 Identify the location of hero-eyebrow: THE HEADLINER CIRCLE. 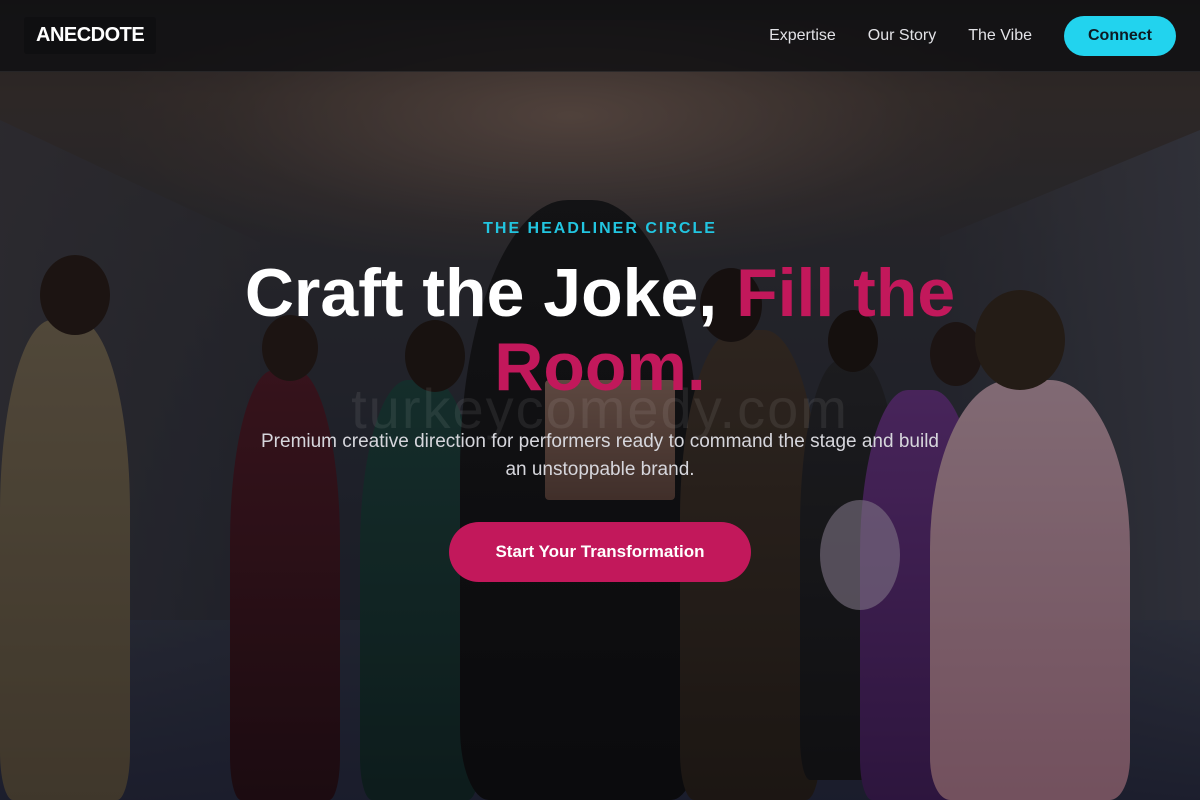
(600, 228).